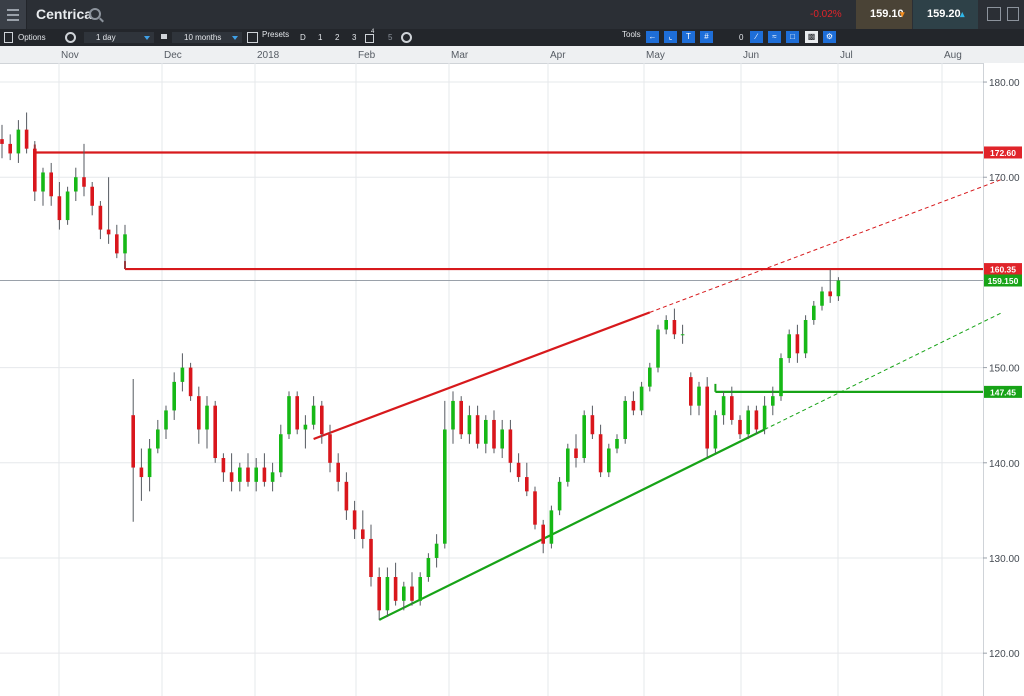 This screenshot has width=1024, height=696. I want to click on y-tick-label: 140.00, so click(1004, 464).